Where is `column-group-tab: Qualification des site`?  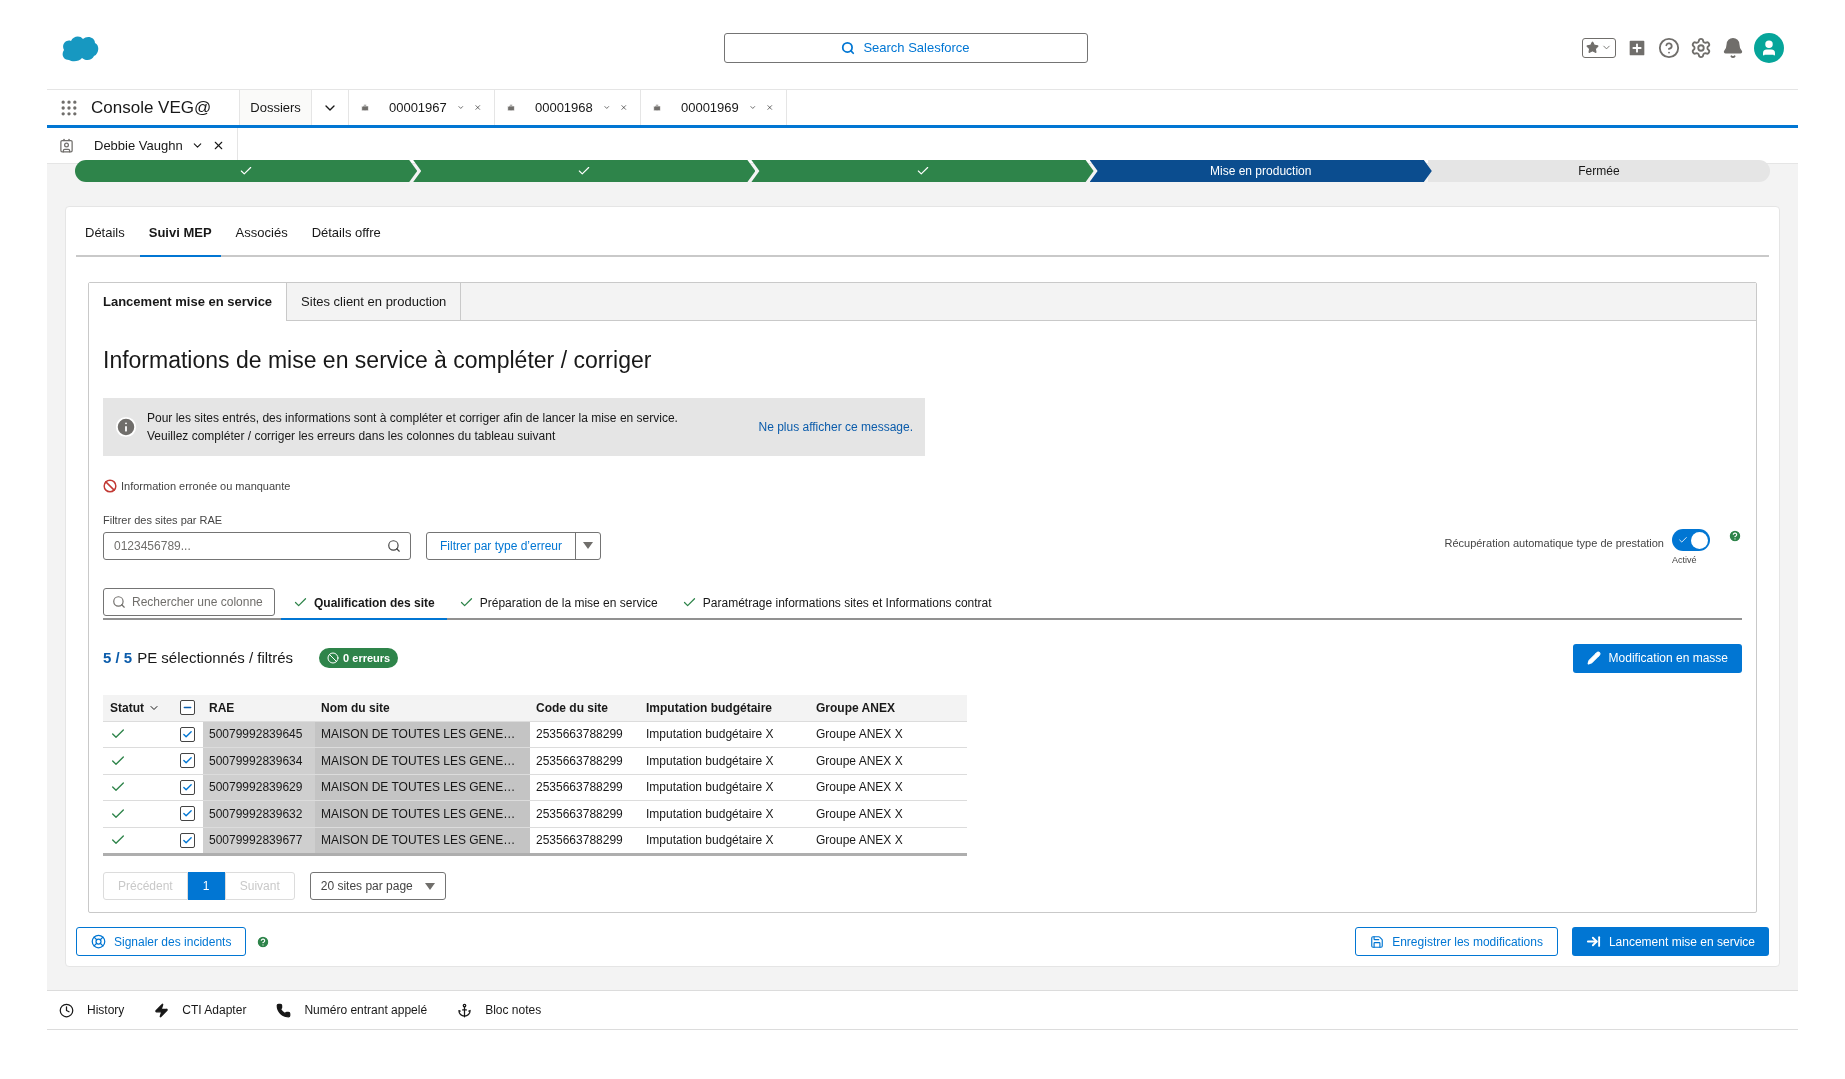
column-group-tab: Qualification des site is located at coordinates (364, 603).